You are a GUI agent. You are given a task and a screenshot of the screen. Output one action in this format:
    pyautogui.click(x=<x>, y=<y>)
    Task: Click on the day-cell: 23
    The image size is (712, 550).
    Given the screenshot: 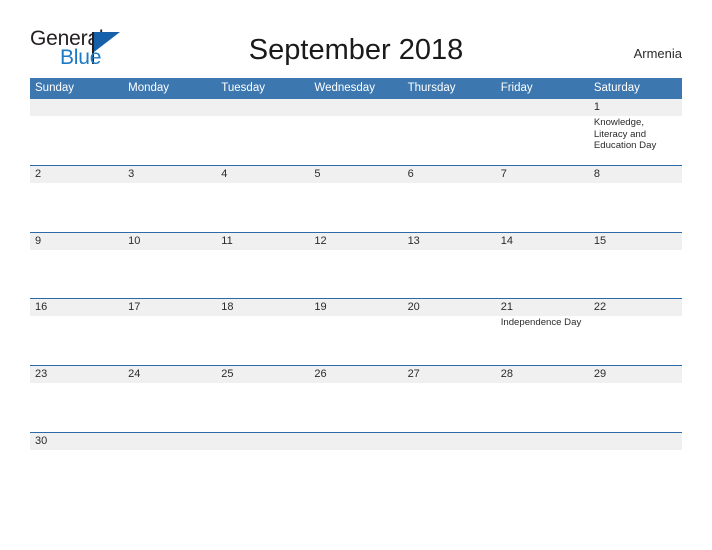 What is the action you would take?
    pyautogui.click(x=77, y=399)
    